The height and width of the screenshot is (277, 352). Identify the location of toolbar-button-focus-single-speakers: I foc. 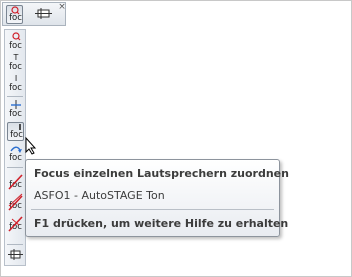
(15, 131).